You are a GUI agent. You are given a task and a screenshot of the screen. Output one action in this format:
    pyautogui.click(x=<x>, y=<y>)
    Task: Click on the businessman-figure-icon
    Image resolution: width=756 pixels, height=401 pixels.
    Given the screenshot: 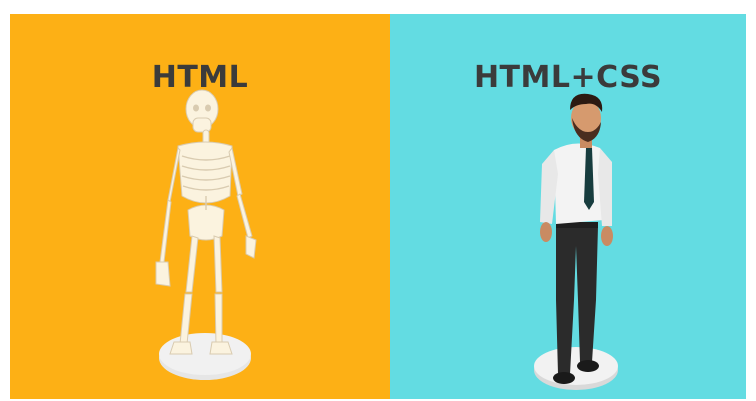 What is the action you would take?
    pyautogui.click(x=576, y=241)
    